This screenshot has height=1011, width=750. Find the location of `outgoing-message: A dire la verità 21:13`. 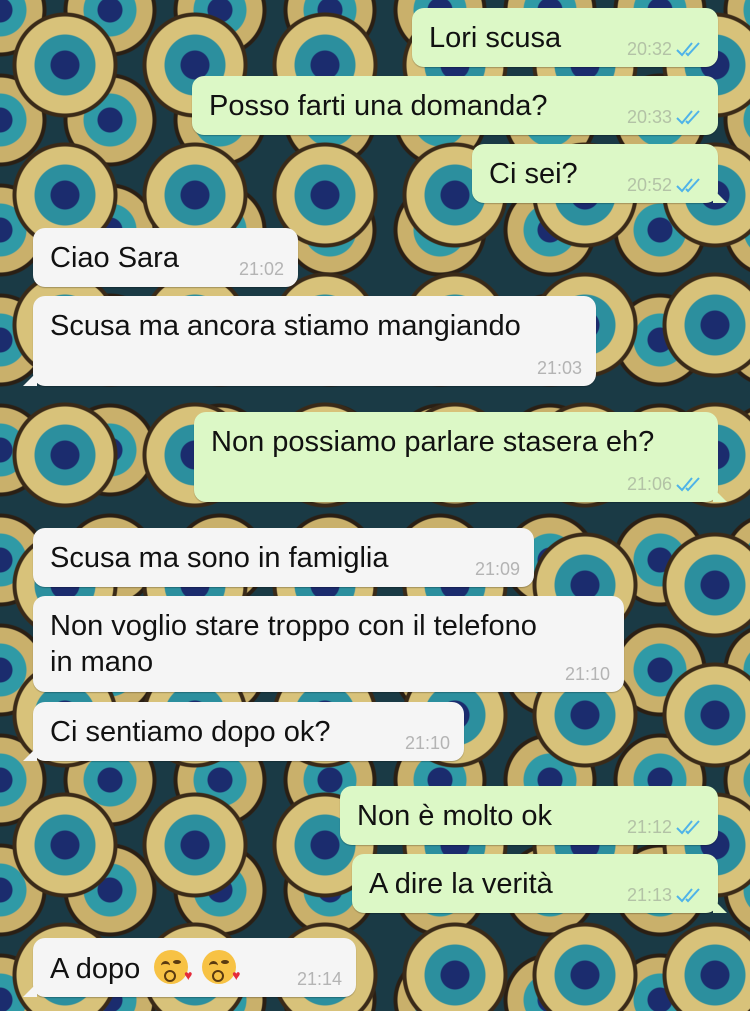

outgoing-message: A dire la verità 21:13 is located at coordinates (539, 883).